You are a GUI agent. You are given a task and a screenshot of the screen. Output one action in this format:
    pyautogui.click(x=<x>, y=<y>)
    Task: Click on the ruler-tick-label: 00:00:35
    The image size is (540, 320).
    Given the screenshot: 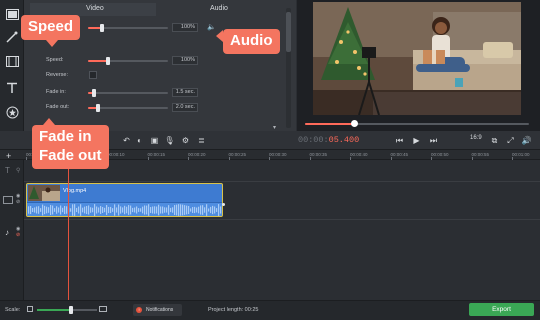 What is the action you would take?
    pyautogui.click(x=318, y=154)
    